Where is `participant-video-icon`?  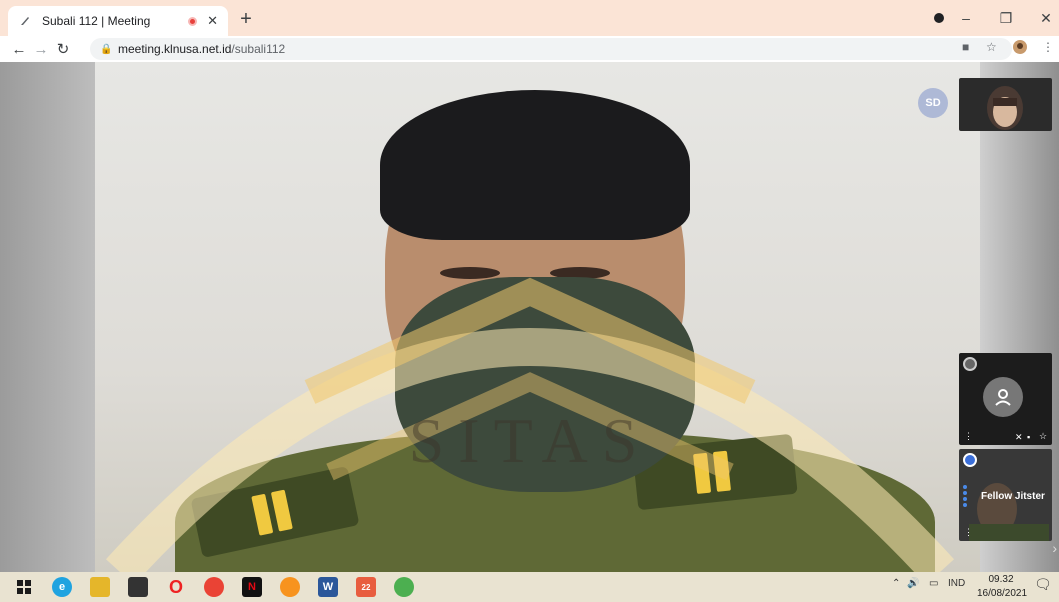 participant-video-icon is located at coordinates (1005, 108).